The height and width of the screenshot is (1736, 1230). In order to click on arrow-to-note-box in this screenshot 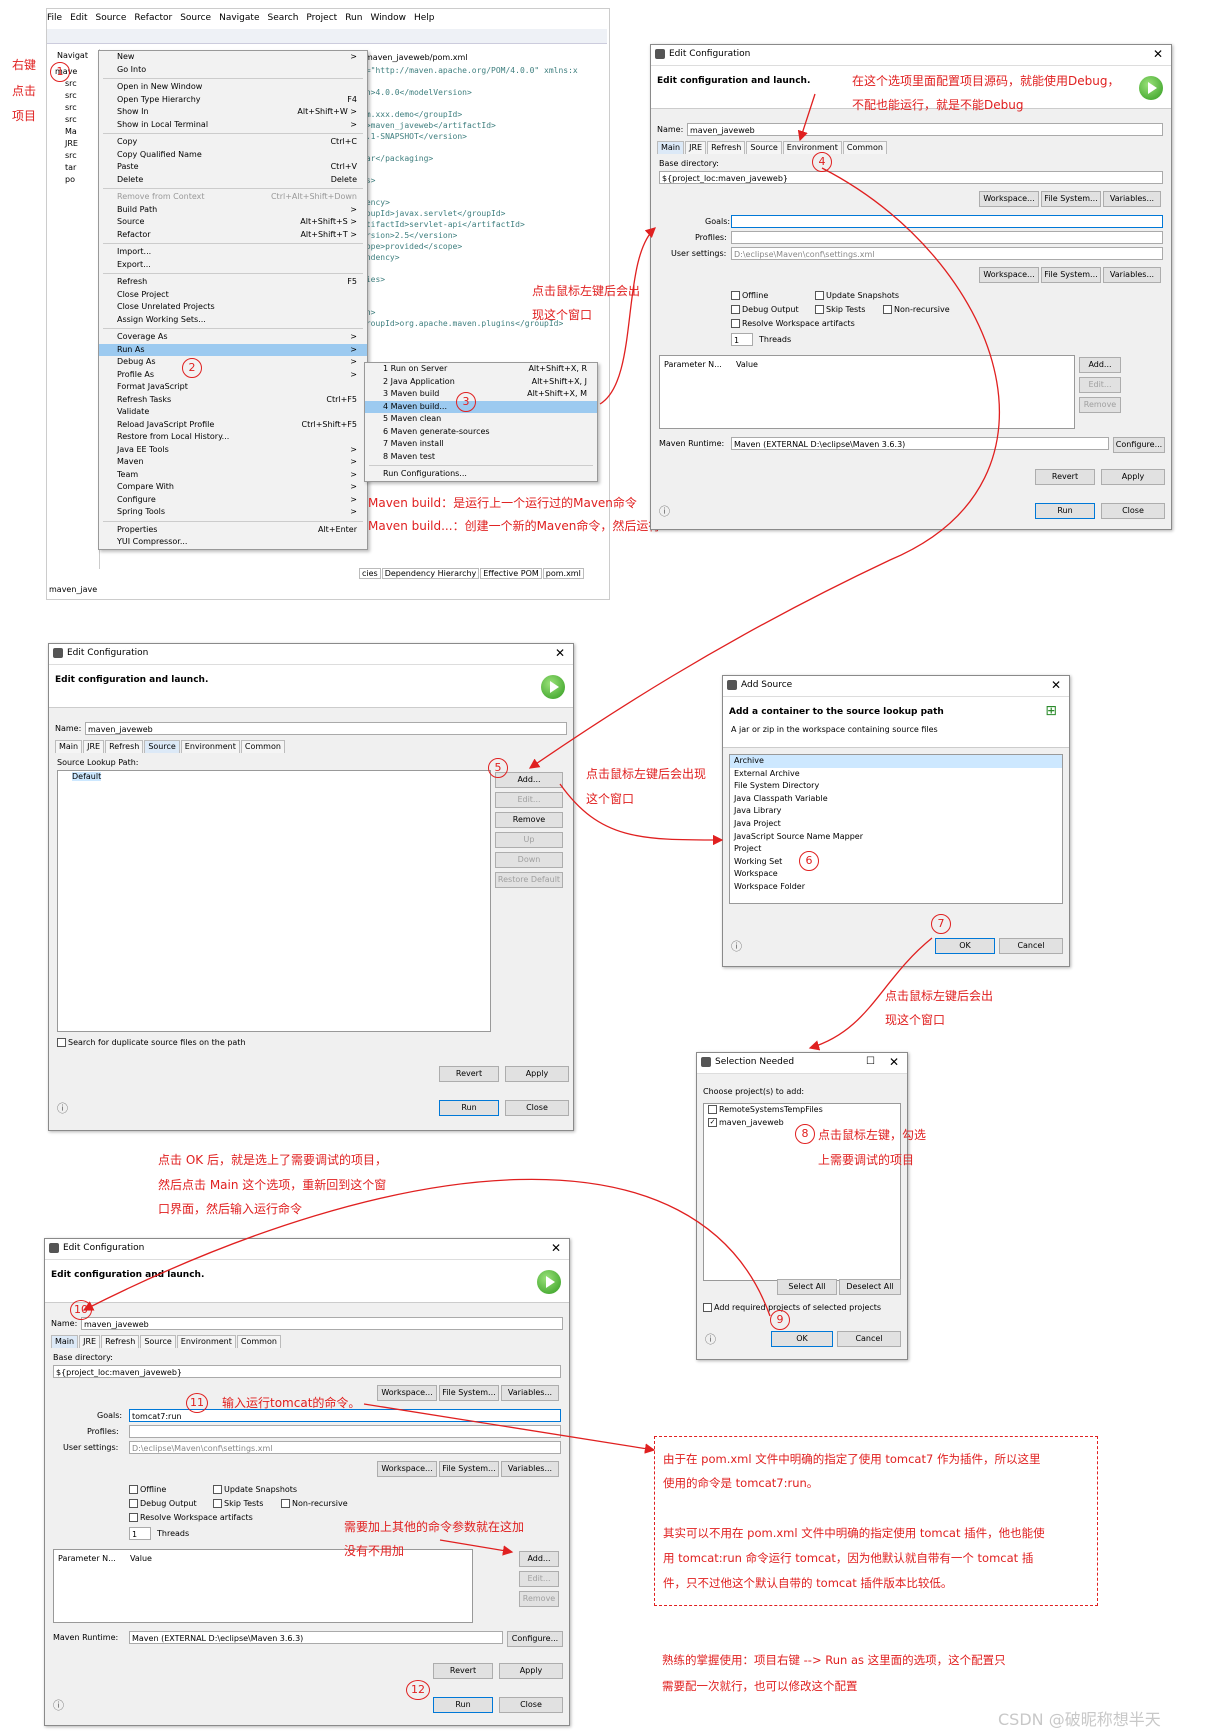, I will do `click(509, 1428)`.